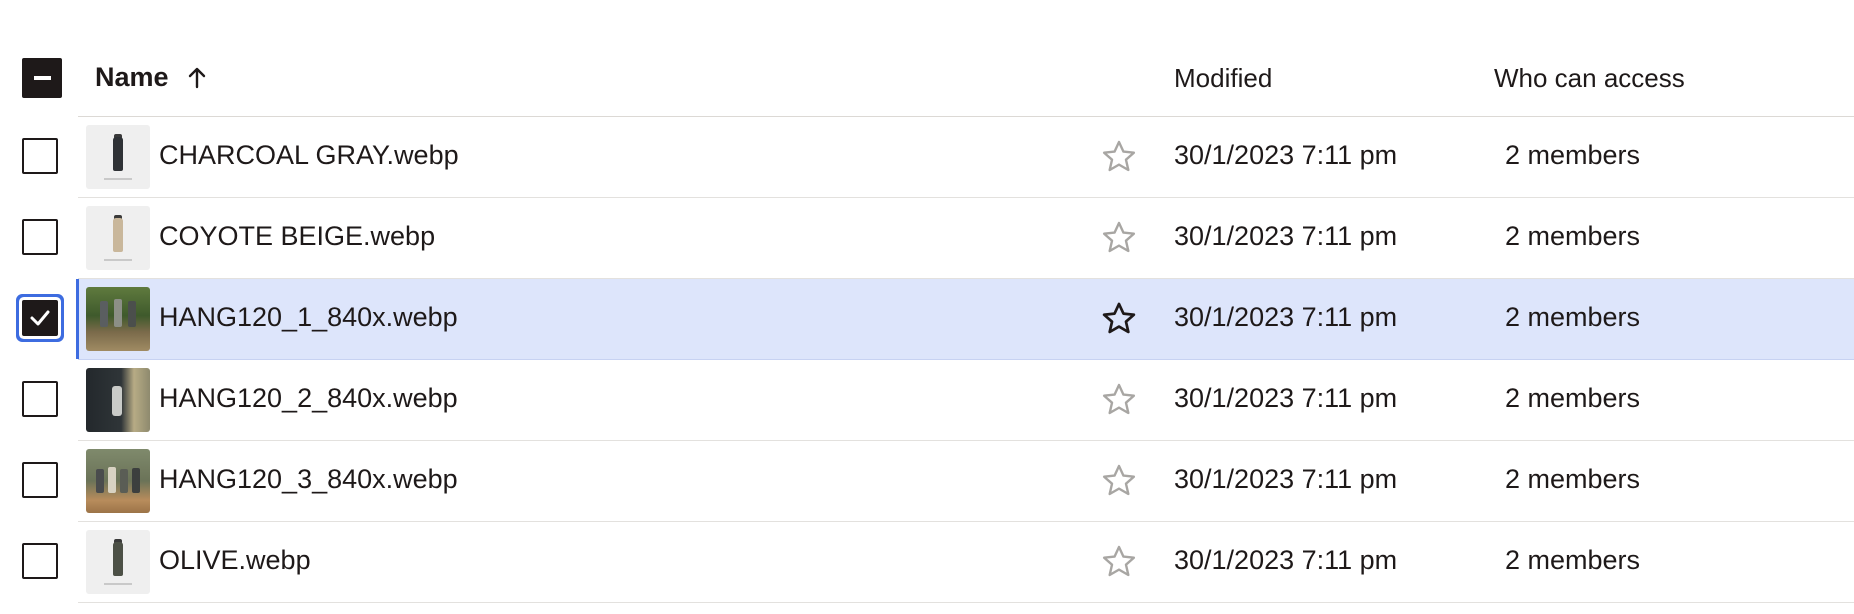 This screenshot has width=1854, height=614. I want to click on minus-icon, so click(42, 78).